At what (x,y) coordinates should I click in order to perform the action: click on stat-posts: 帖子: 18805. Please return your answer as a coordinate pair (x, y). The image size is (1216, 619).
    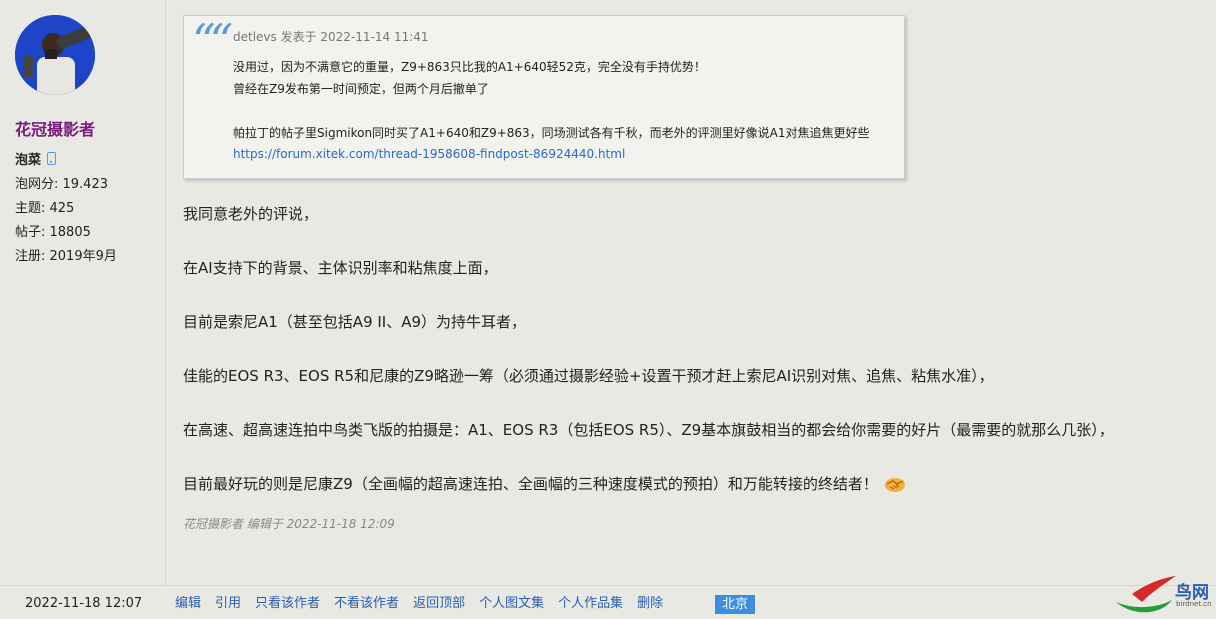
    Looking at the image, I should click on (53, 232).